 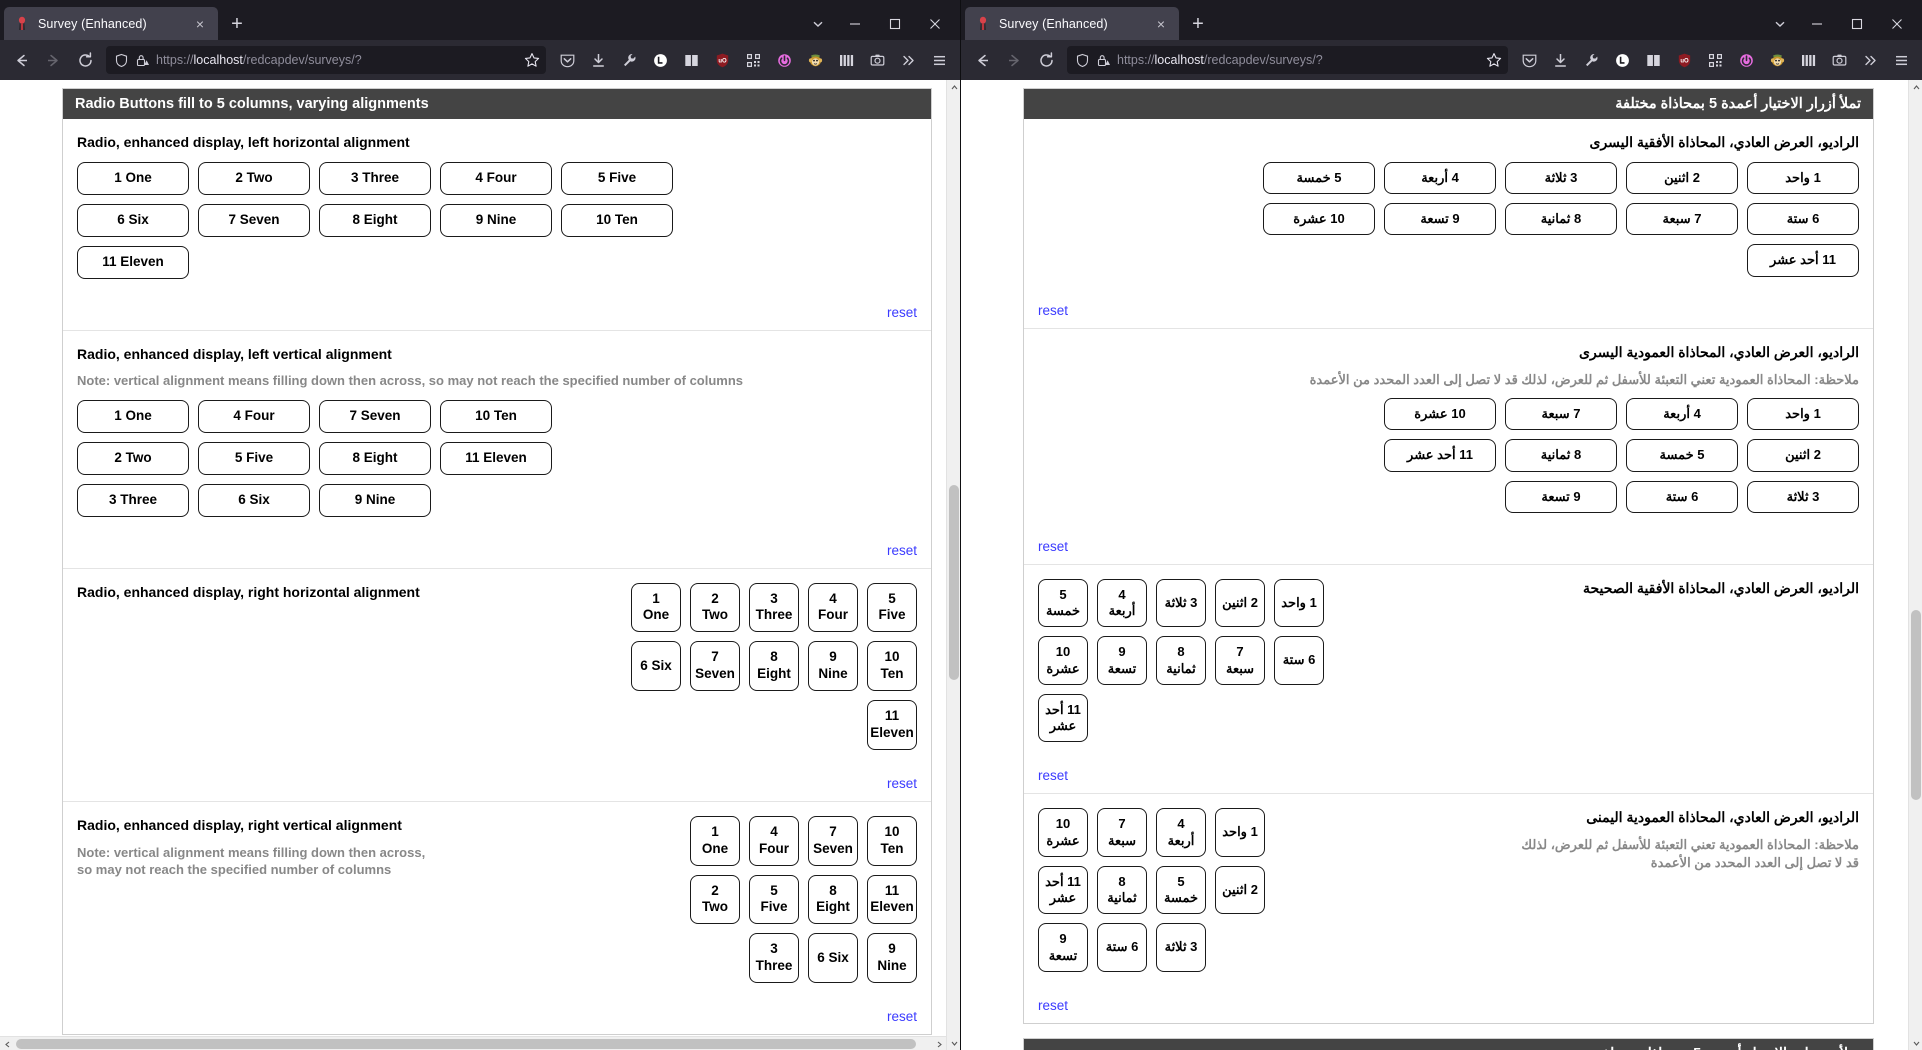 What do you see at coordinates (895, 24) in the screenshot?
I see `maximize-button` at bounding box center [895, 24].